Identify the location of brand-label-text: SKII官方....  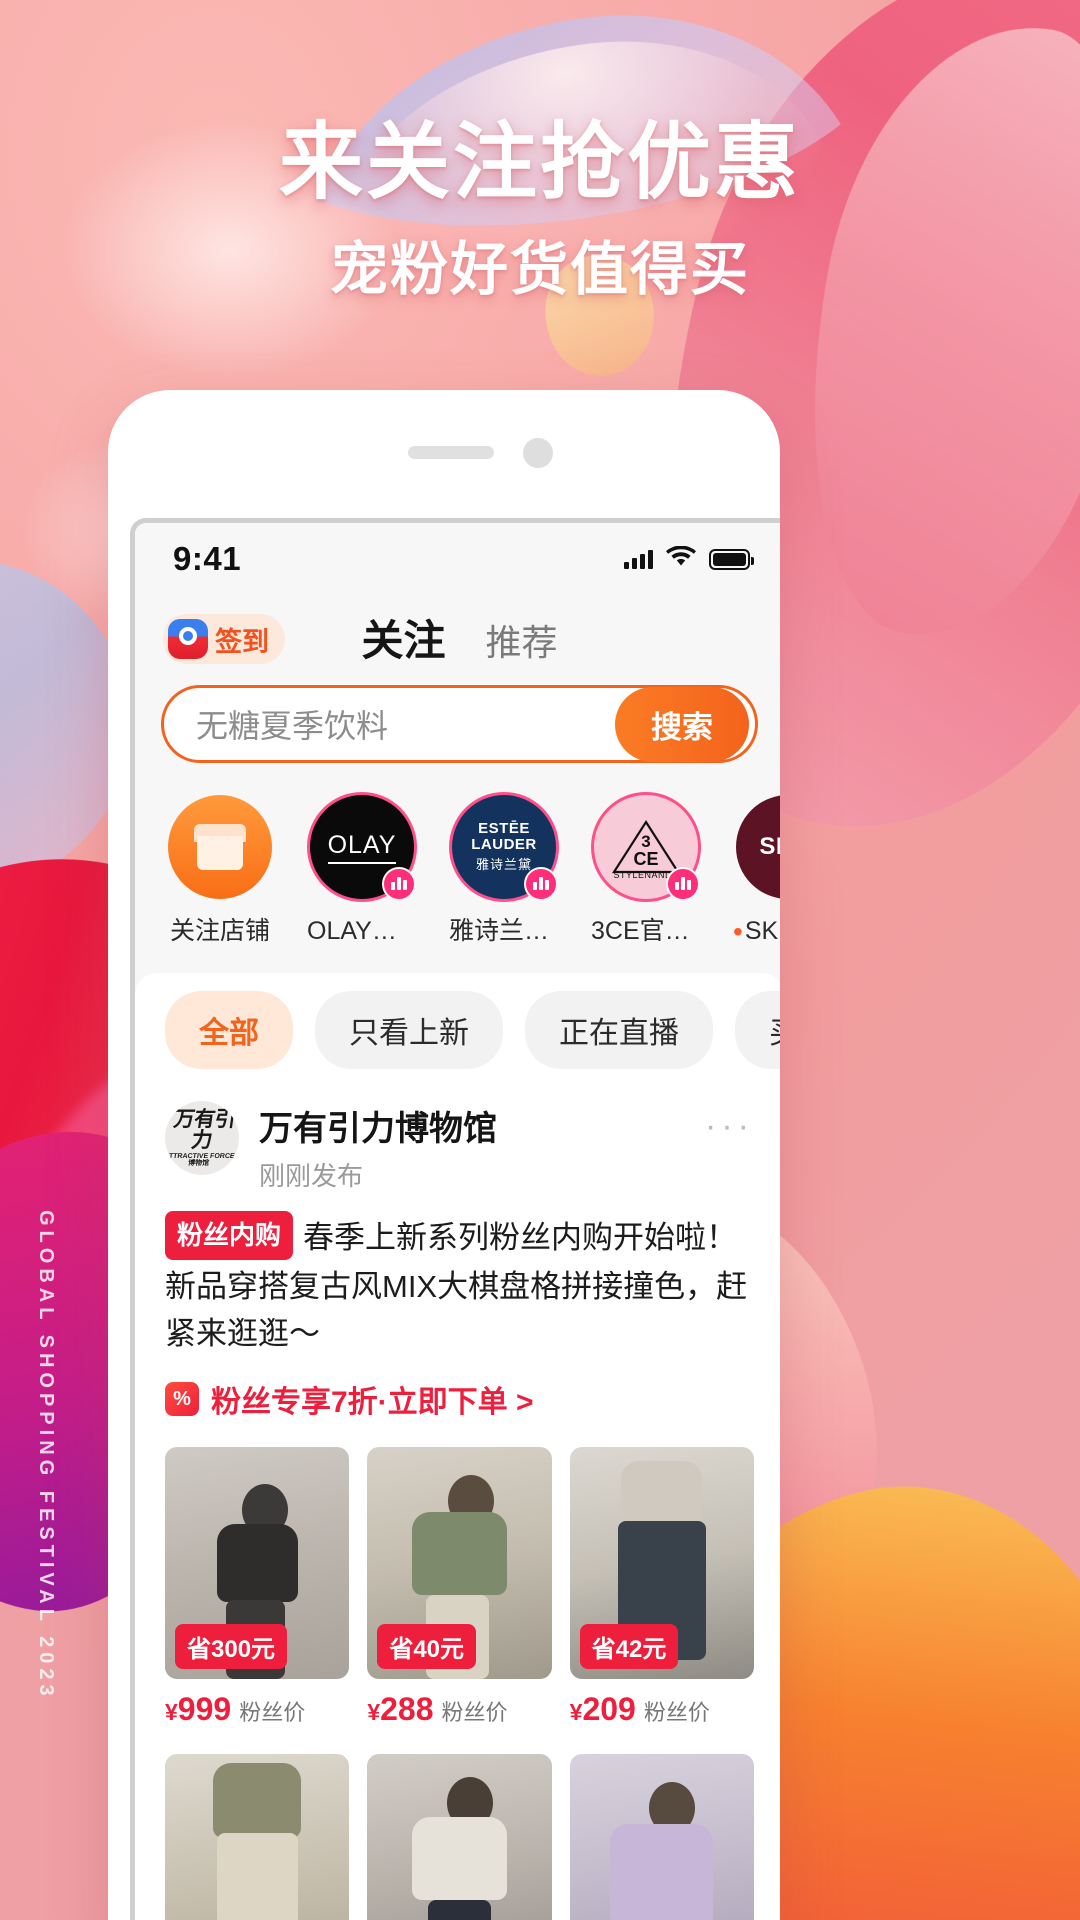
(762, 931).